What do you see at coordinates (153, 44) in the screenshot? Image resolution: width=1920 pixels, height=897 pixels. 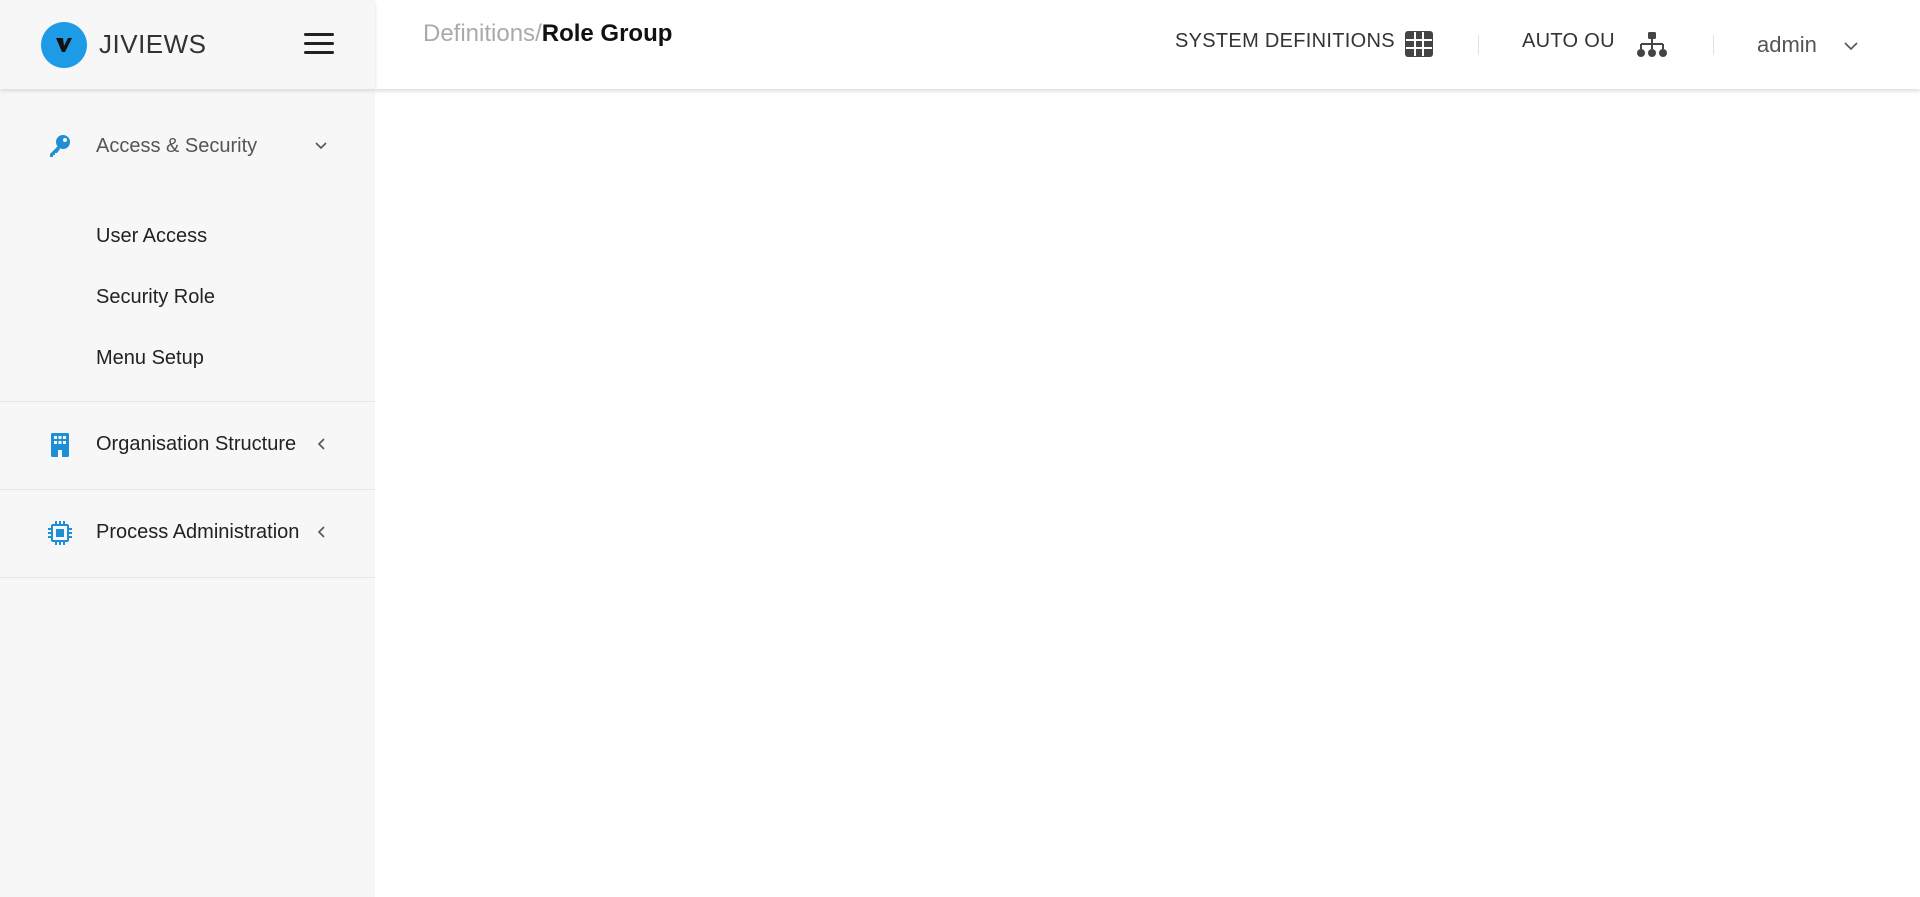 I see `app-name: JIVIEWS` at bounding box center [153, 44].